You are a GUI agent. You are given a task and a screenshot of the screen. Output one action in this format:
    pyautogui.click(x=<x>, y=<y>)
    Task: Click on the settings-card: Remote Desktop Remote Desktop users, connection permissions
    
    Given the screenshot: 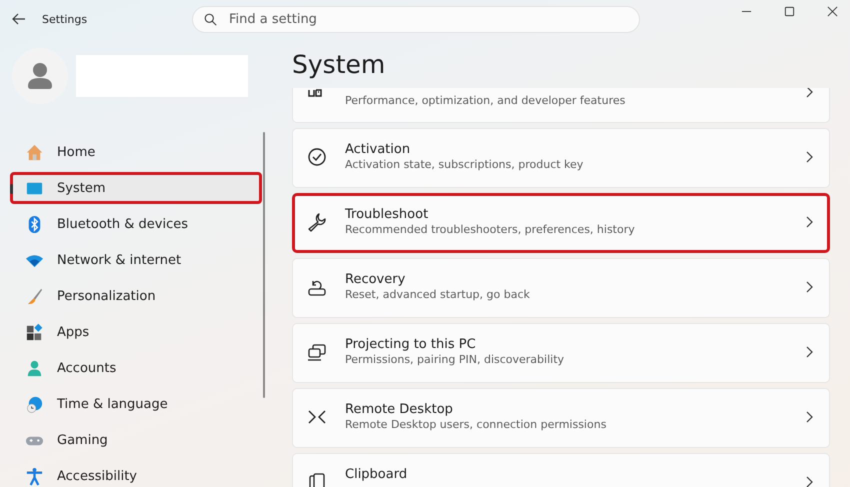 What is the action you would take?
    pyautogui.click(x=561, y=418)
    